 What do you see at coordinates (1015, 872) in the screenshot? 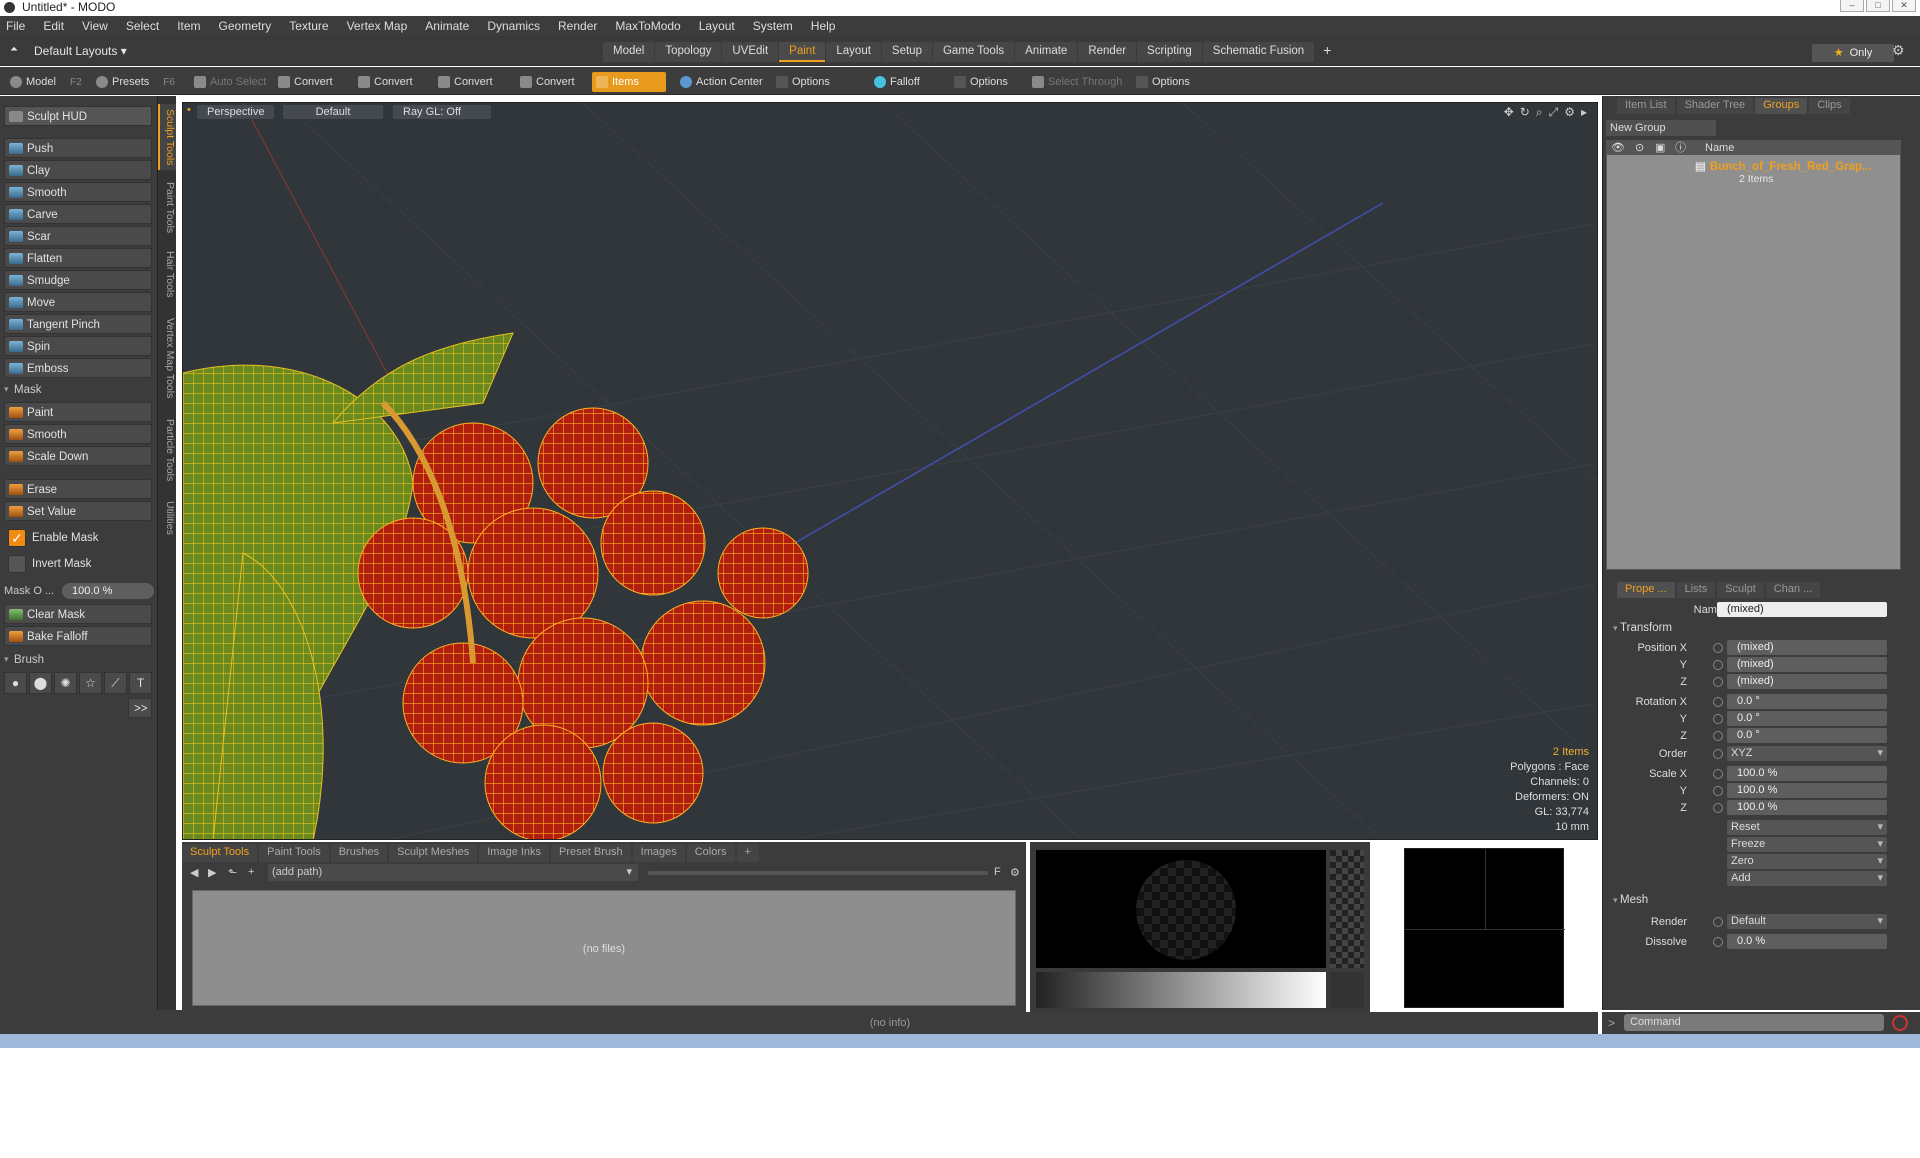
I see `browser-gear-icon: ⚙` at bounding box center [1015, 872].